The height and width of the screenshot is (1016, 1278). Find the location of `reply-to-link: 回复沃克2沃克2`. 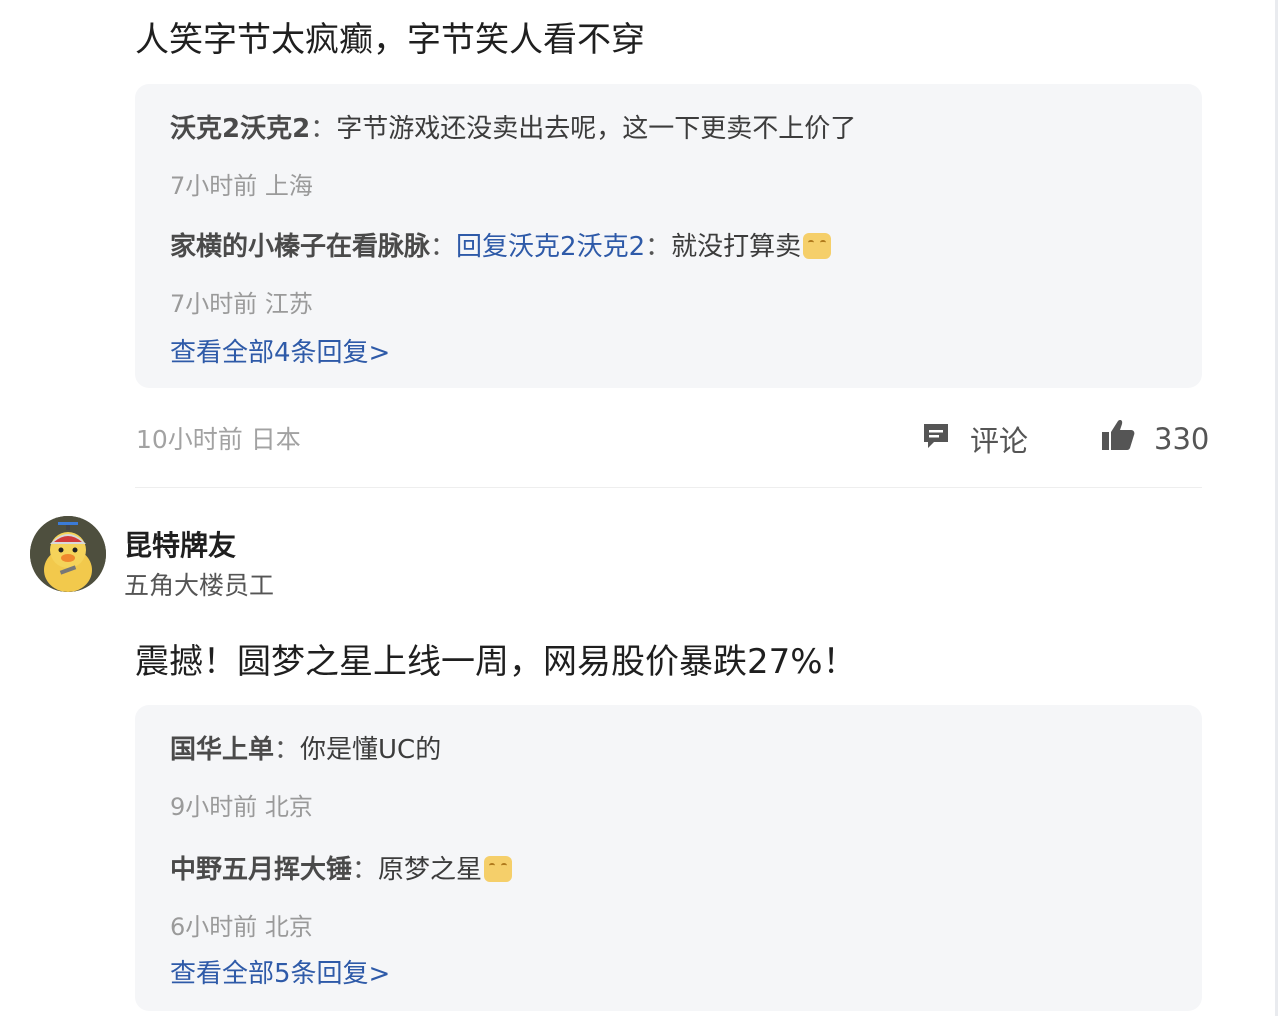

reply-to-link: 回复沃克2沃克2 is located at coordinates (550, 247).